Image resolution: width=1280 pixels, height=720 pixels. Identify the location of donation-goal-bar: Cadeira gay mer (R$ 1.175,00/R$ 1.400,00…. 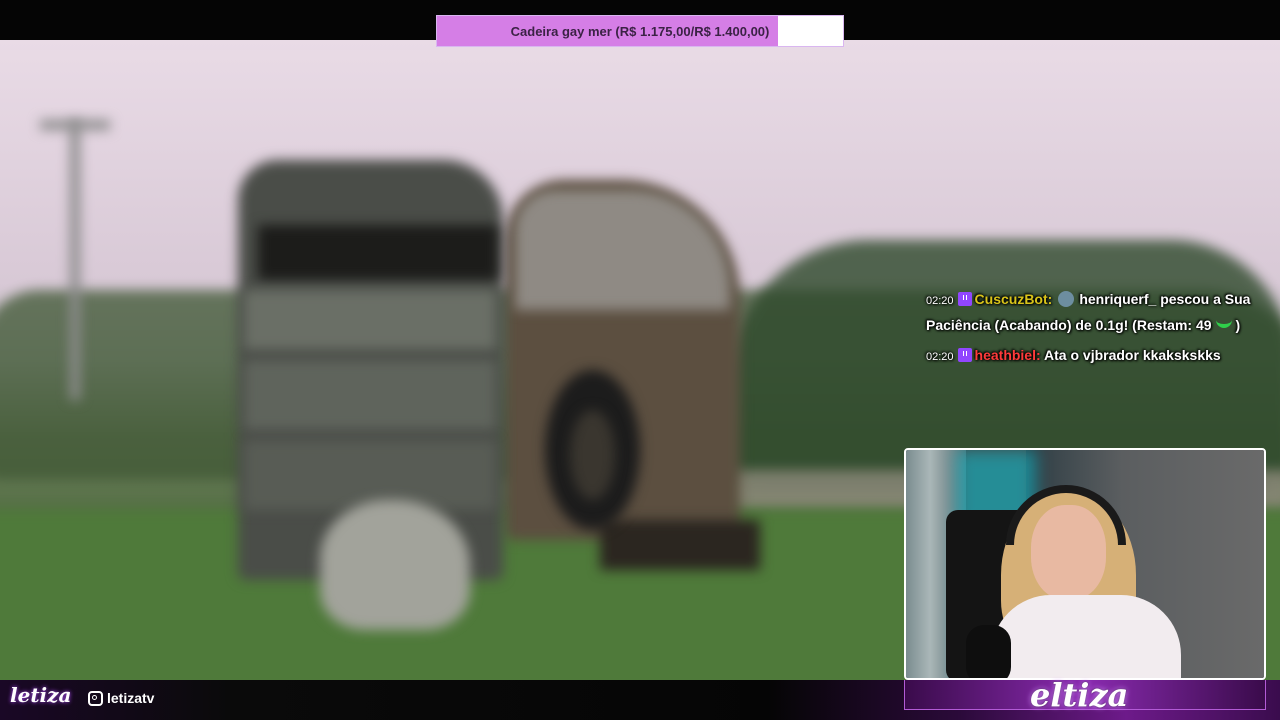
(640, 31).